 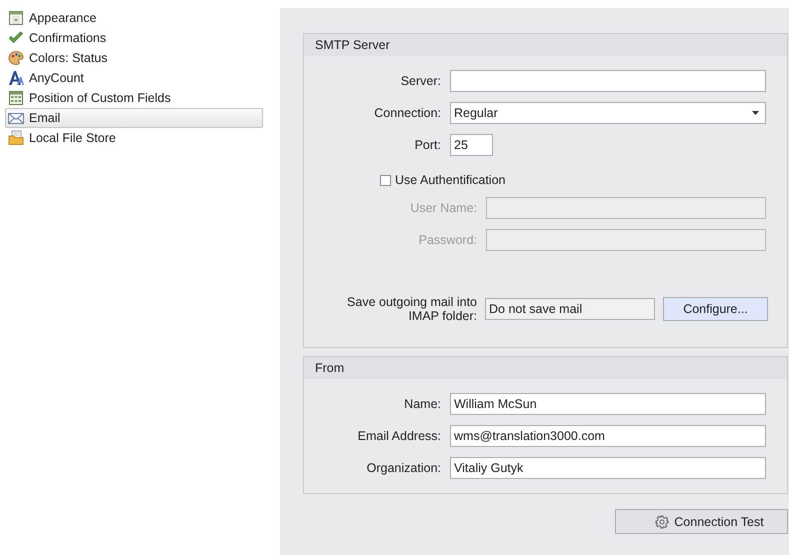 I want to click on input-field: Vitaliy Gutyk, so click(x=608, y=468).